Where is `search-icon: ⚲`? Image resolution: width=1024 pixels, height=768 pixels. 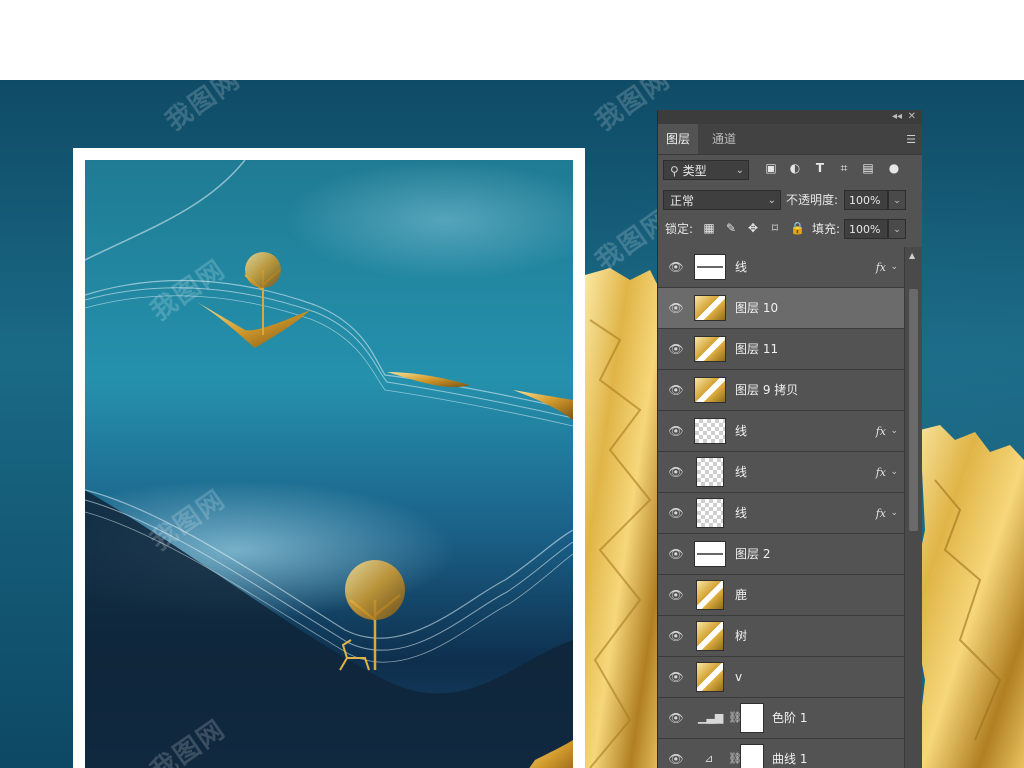 search-icon: ⚲ is located at coordinates (674, 171).